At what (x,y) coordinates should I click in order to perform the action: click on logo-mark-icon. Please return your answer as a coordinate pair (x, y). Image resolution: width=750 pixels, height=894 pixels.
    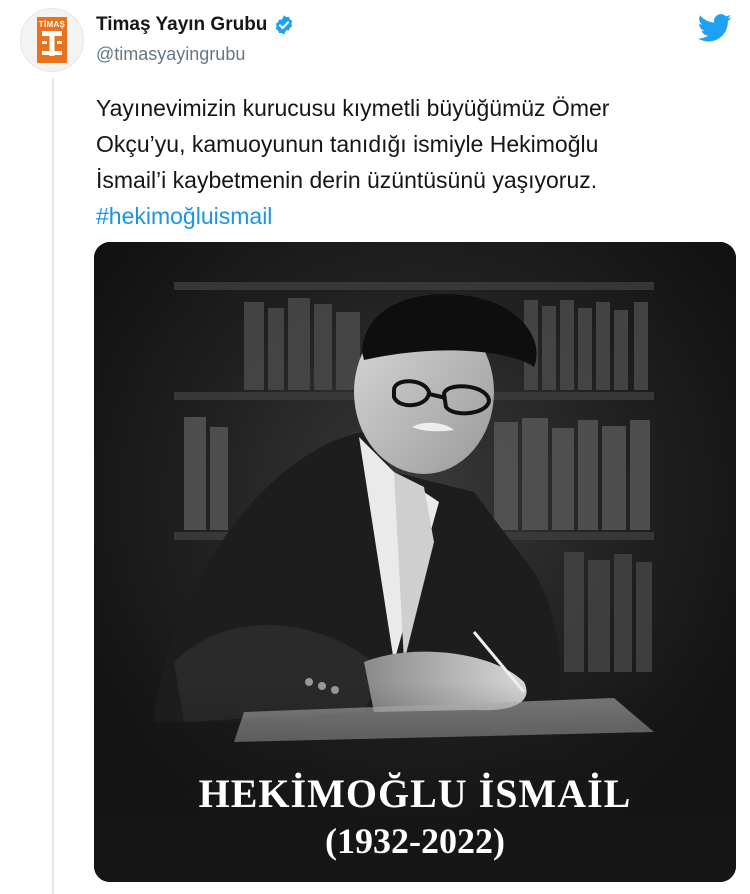
    Looking at the image, I should click on (52, 43).